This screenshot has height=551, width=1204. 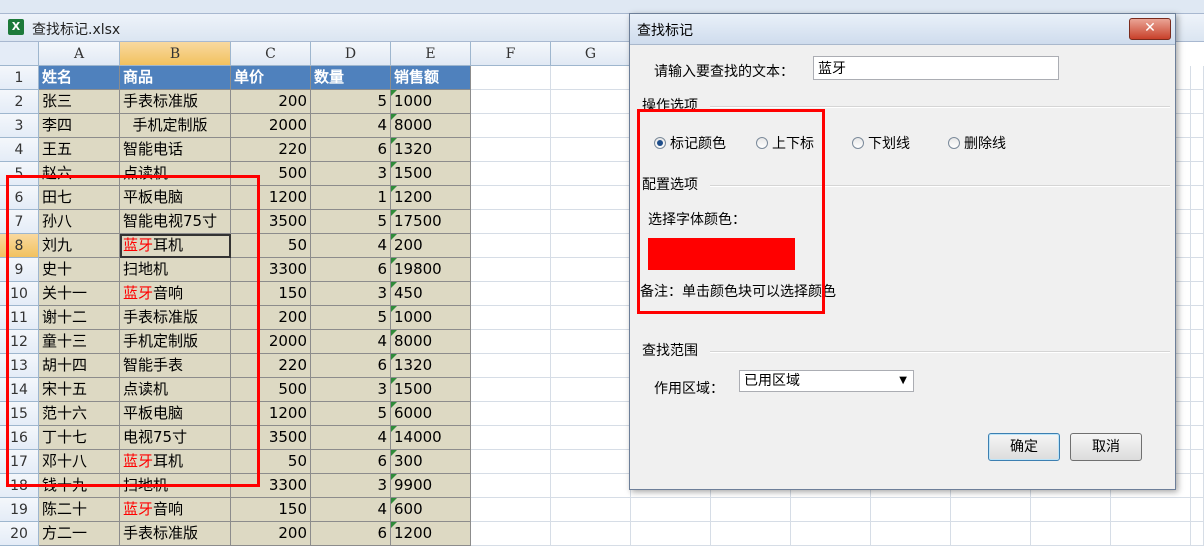 I want to click on sales-cell: 8000, so click(x=431, y=126).